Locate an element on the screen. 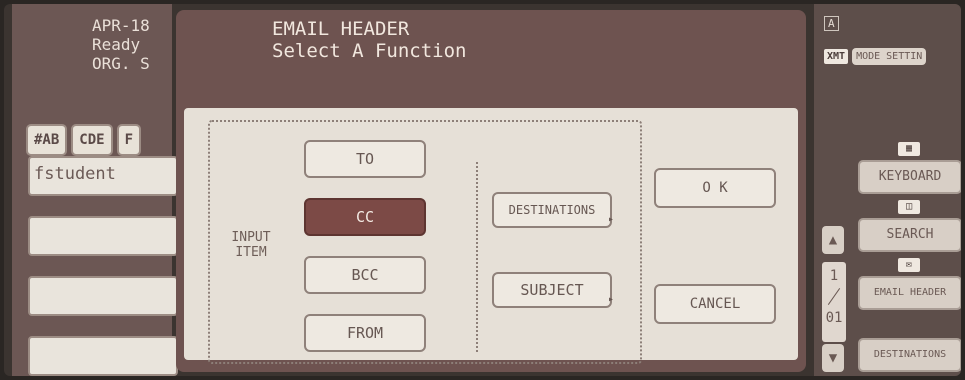 This screenshot has height=380, width=965. destinations-button-label: DESTINATIONS is located at coordinates (552, 210).